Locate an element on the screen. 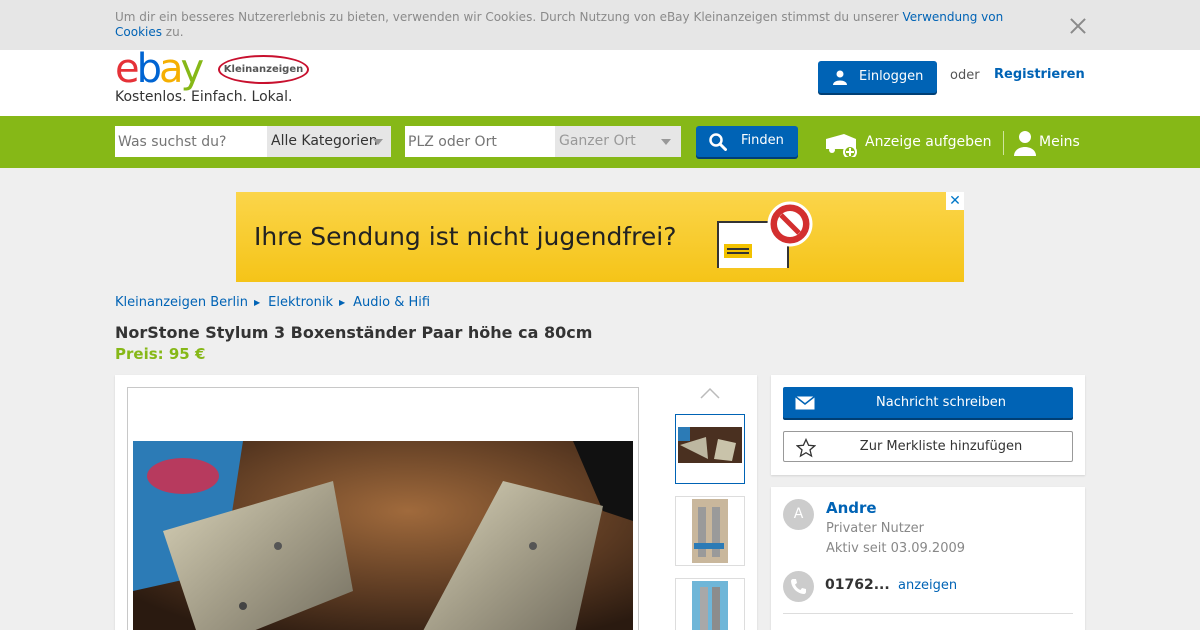  avatar: A is located at coordinates (798, 514).